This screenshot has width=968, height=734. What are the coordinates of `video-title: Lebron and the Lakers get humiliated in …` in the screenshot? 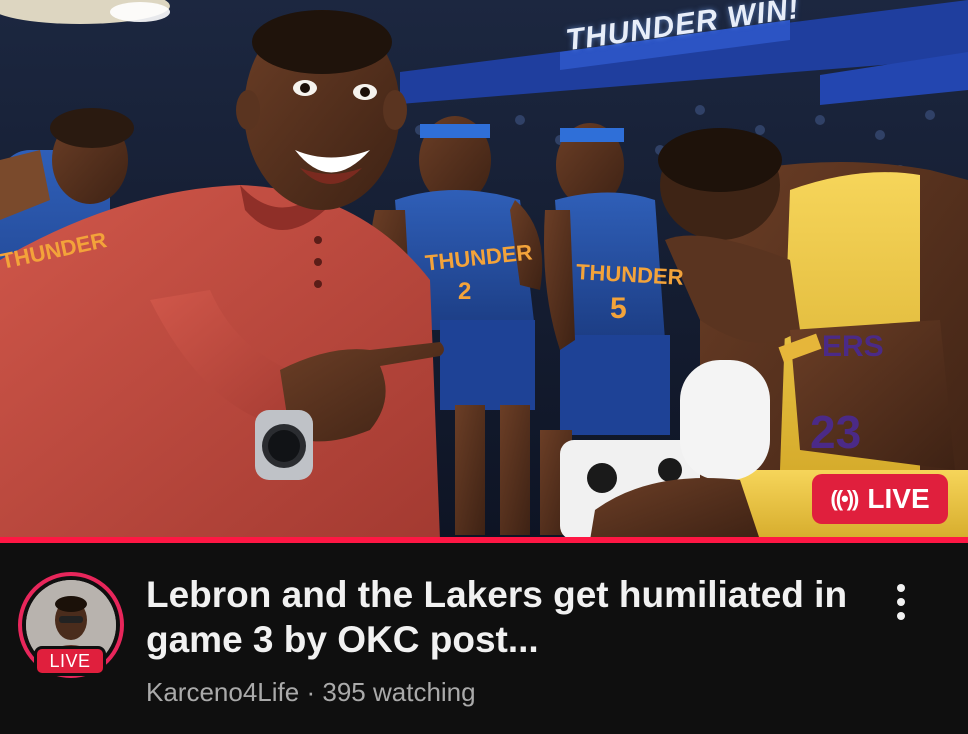 It's located at (506, 617).